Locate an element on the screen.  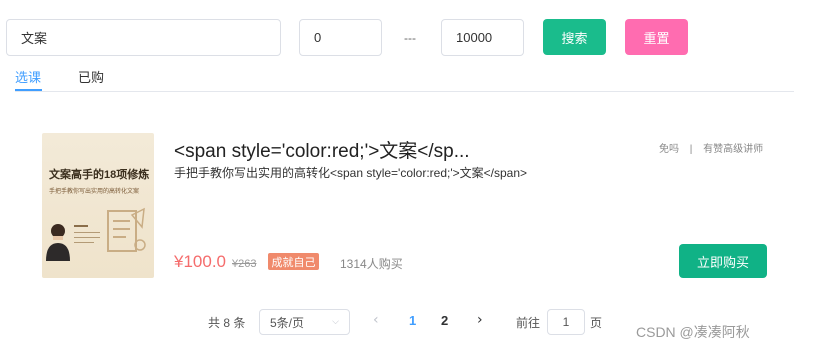
thumb-caption-lines is located at coordinates (87, 234).